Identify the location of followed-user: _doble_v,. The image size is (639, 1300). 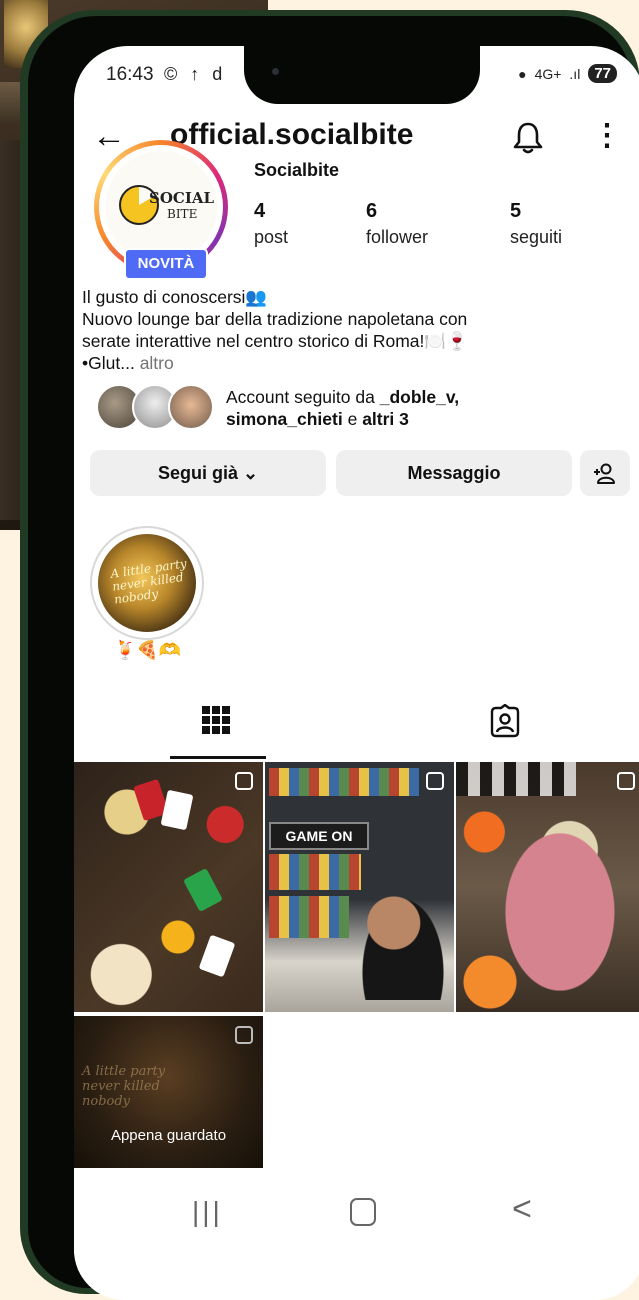
(419, 397).